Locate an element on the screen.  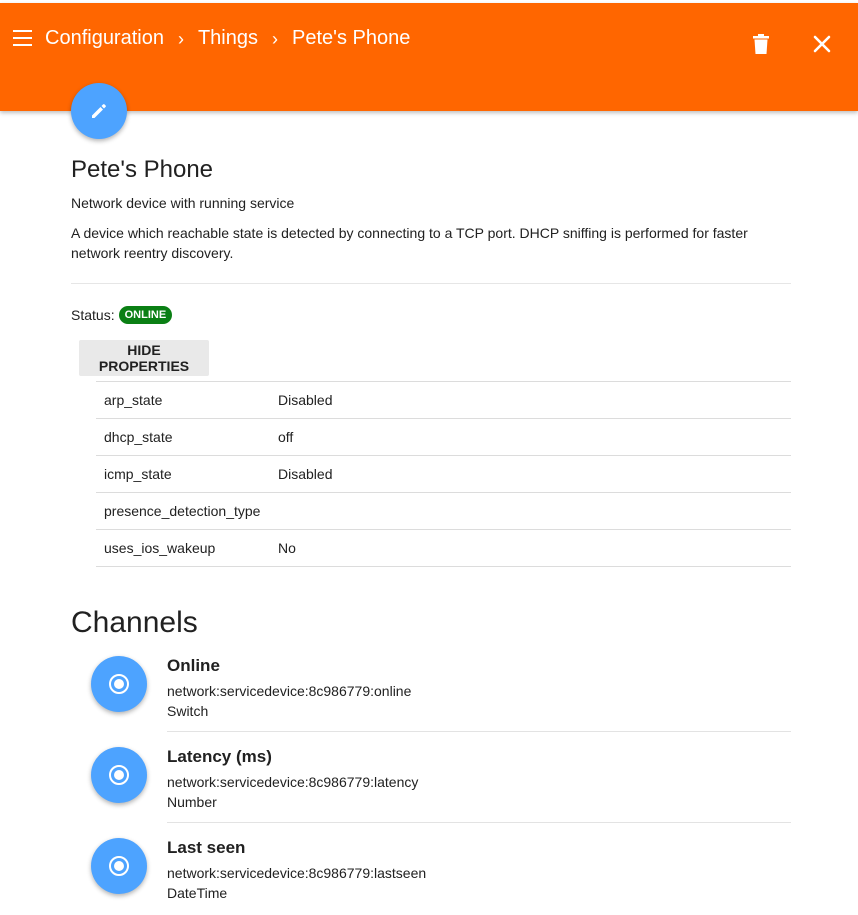
pencil-icon is located at coordinates (99, 111).